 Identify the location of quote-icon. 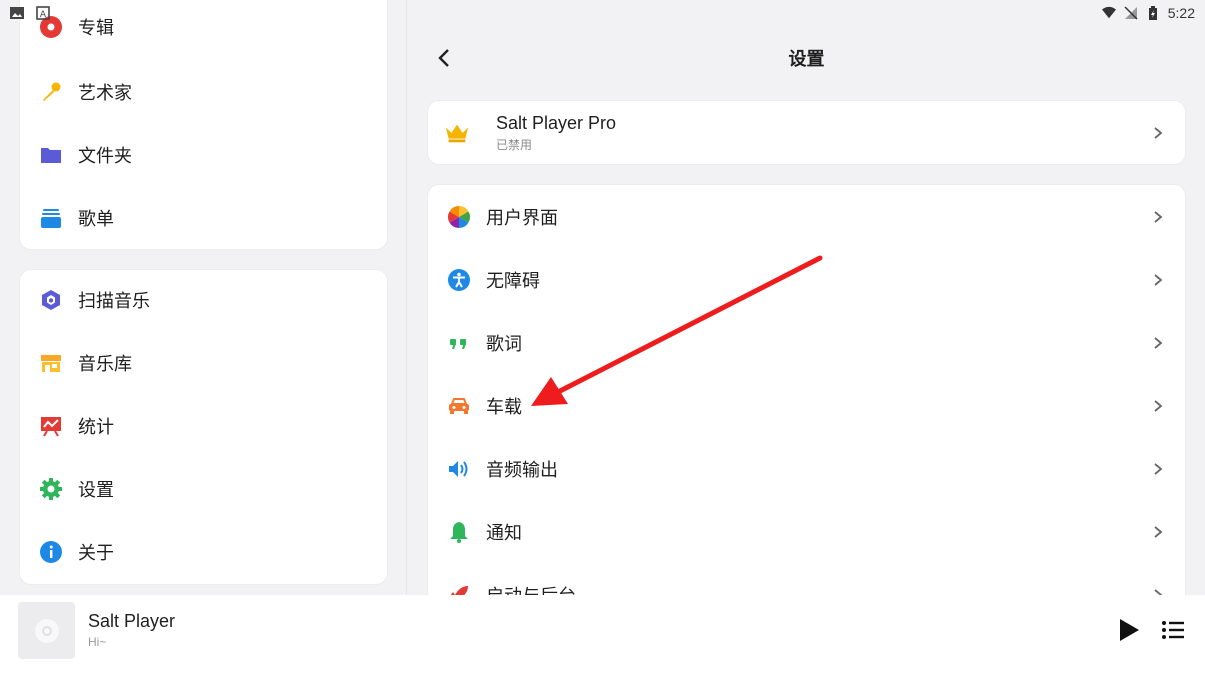
(459, 343).